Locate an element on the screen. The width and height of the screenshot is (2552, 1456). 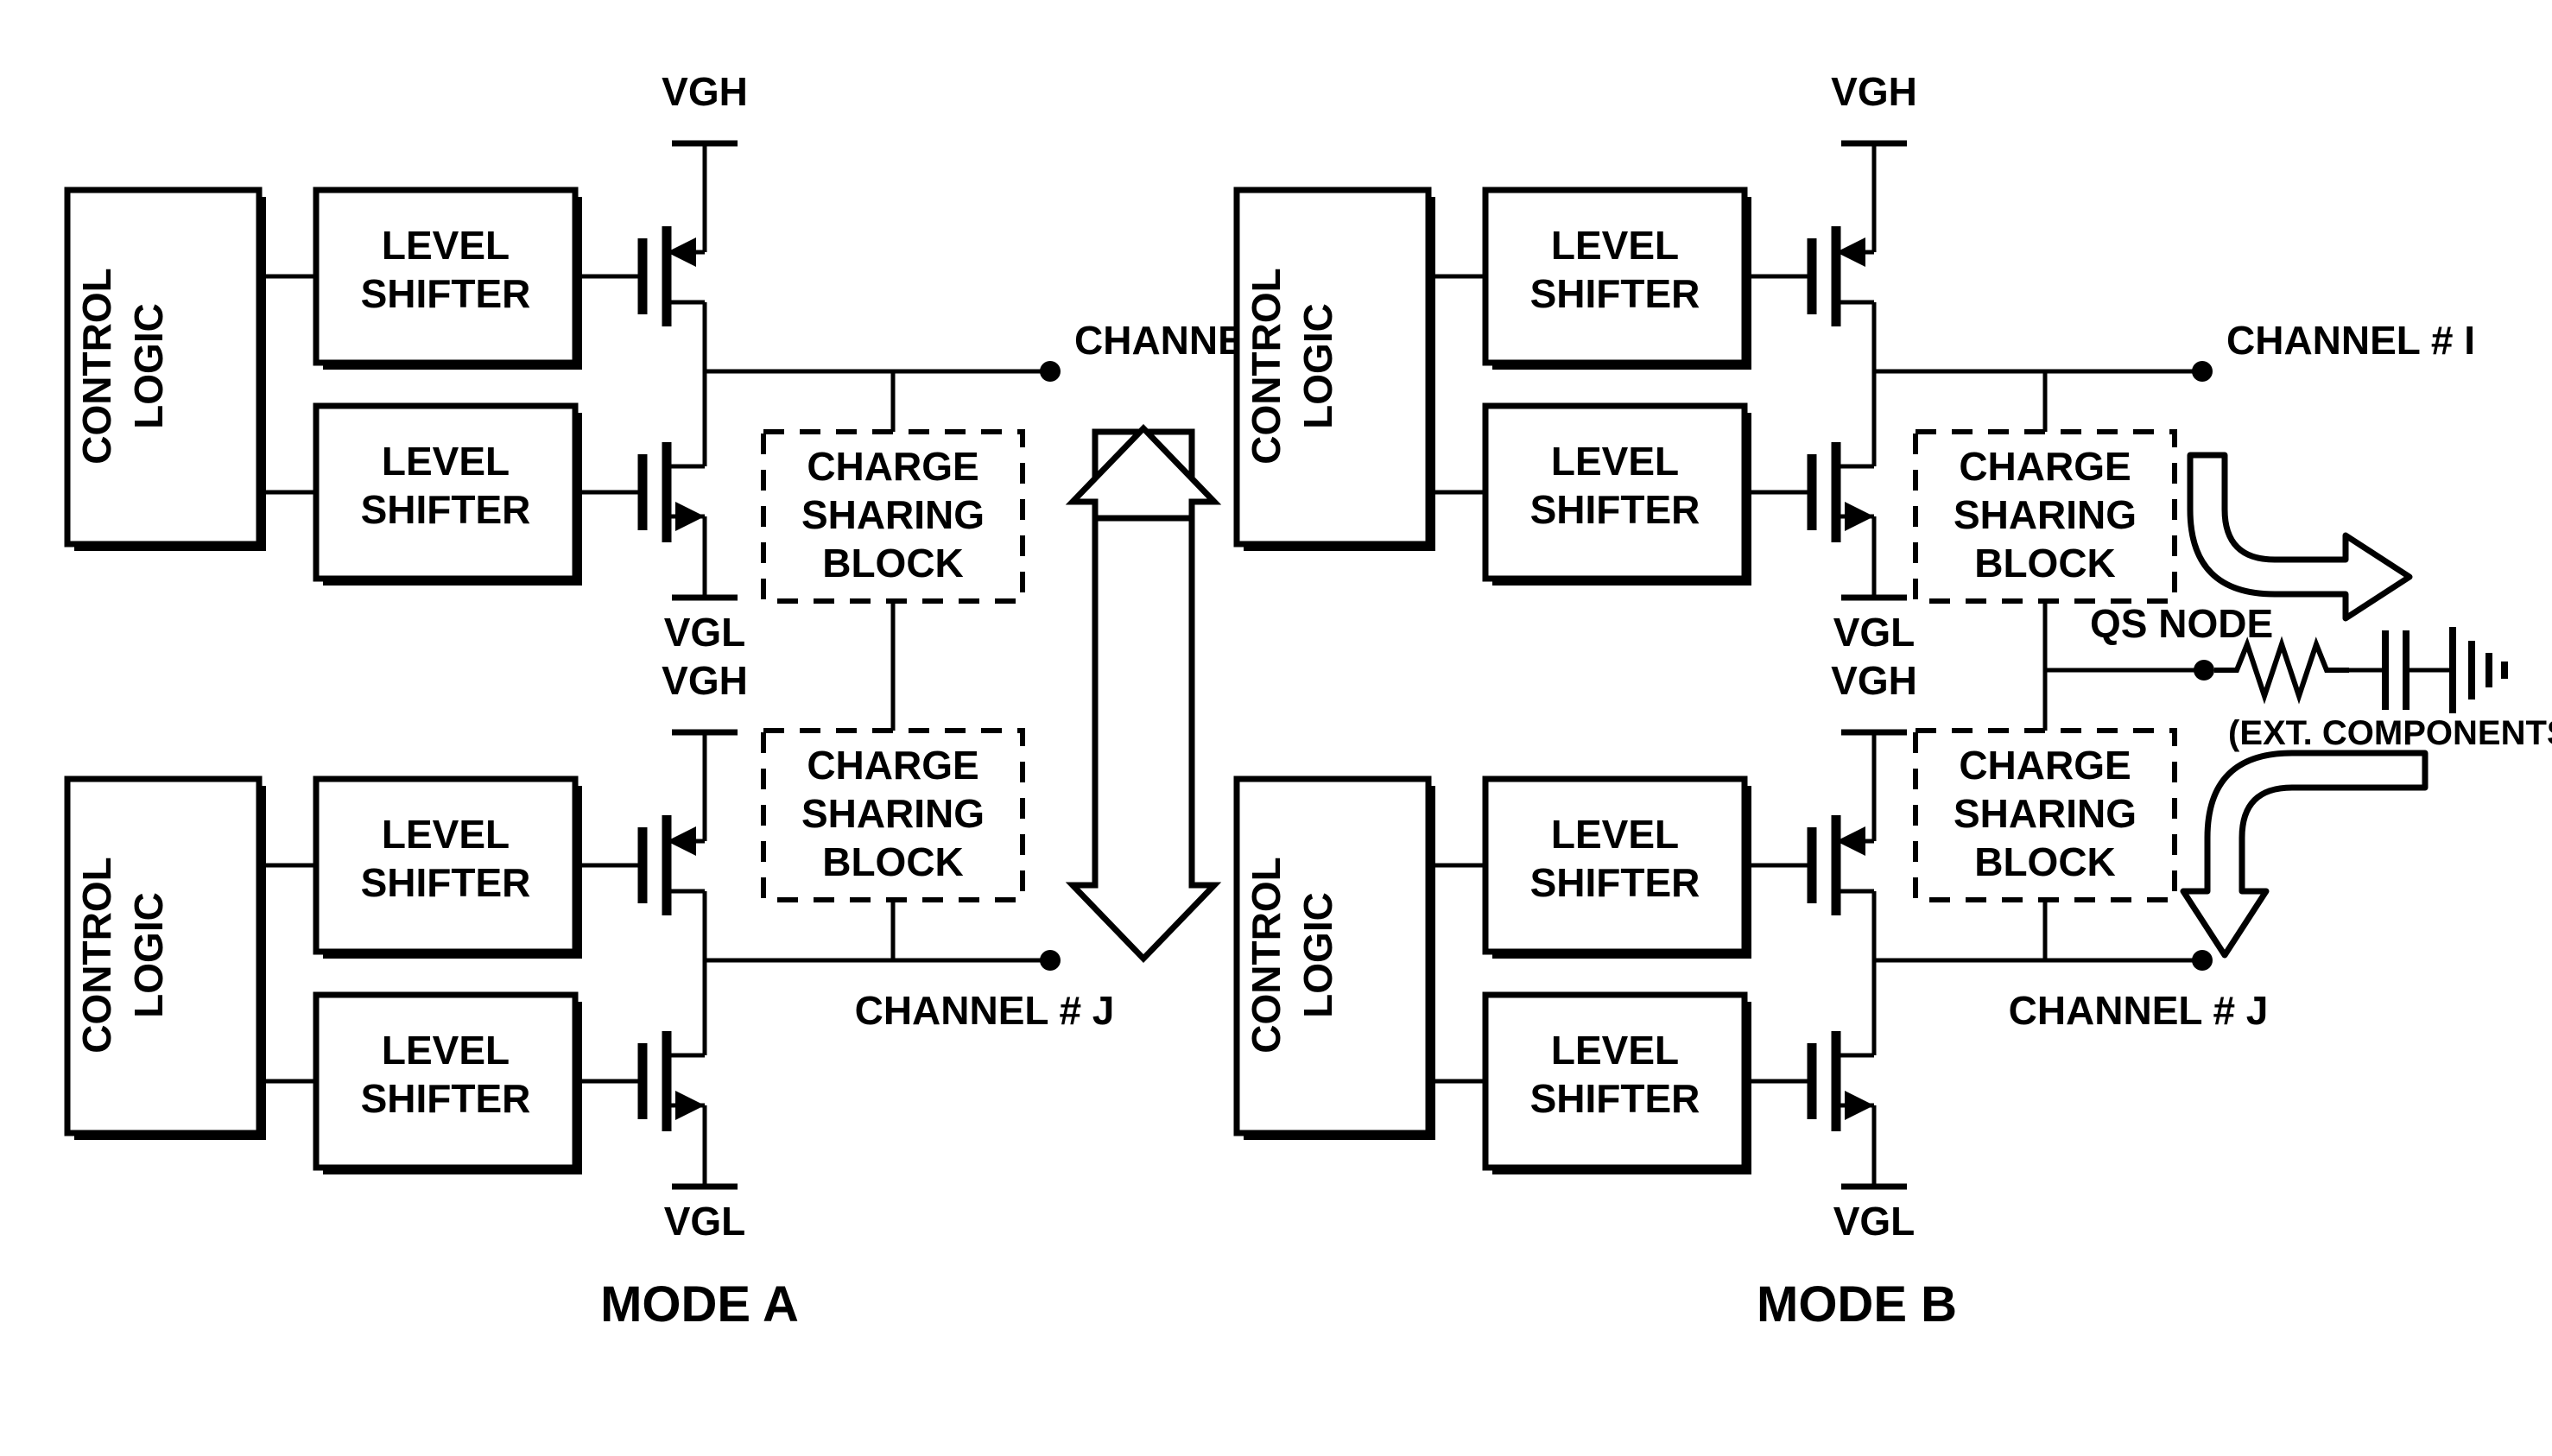
mode-b-outflow-arrow is located at coordinates (2300, 537).